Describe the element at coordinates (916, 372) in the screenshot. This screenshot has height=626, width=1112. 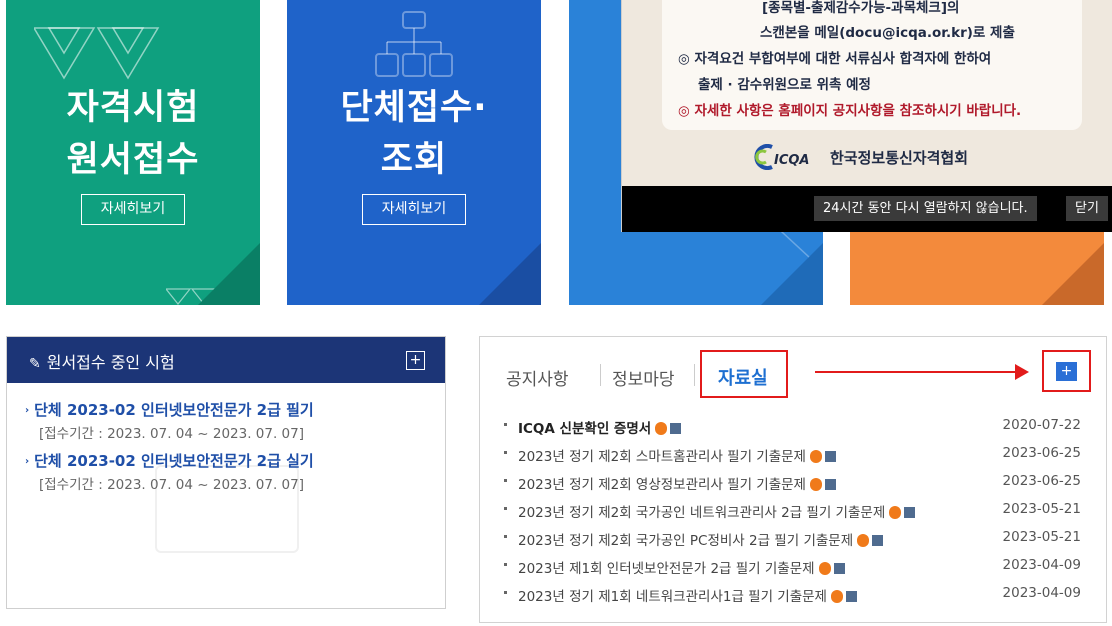
I see `annotation-arrow-line` at that location.